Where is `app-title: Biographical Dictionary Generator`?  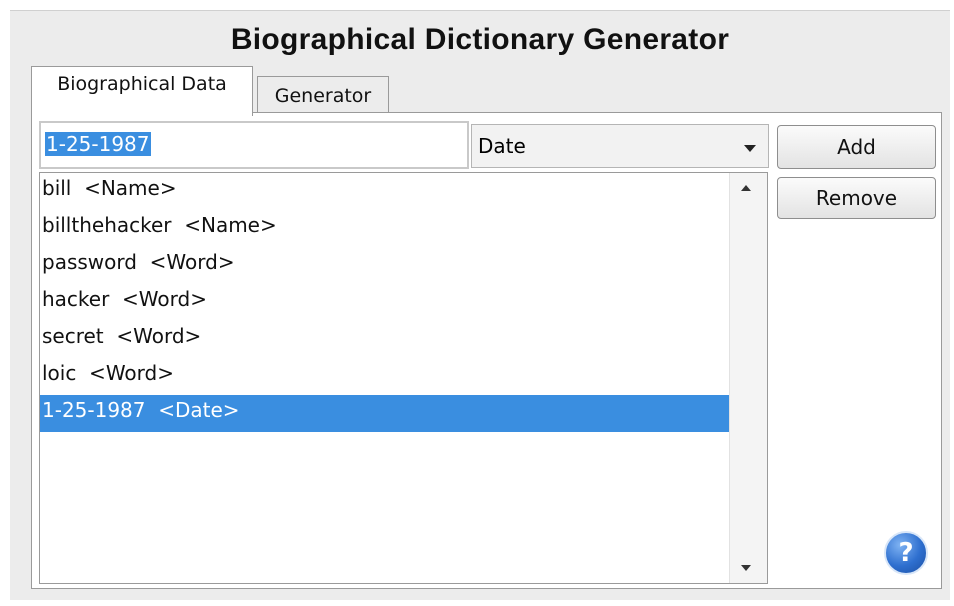 app-title: Biographical Dictionary Generator is located at coordinates (480, 39).